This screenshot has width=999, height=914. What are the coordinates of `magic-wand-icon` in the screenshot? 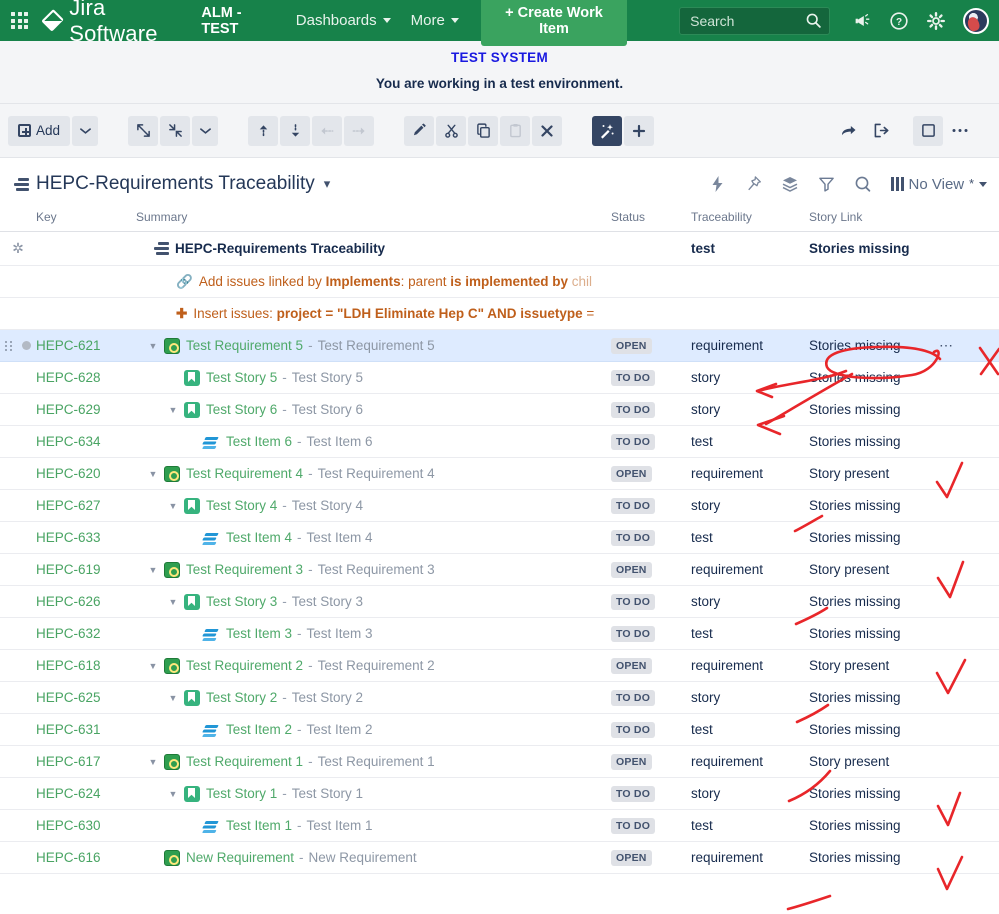 It's located at (607, 130).